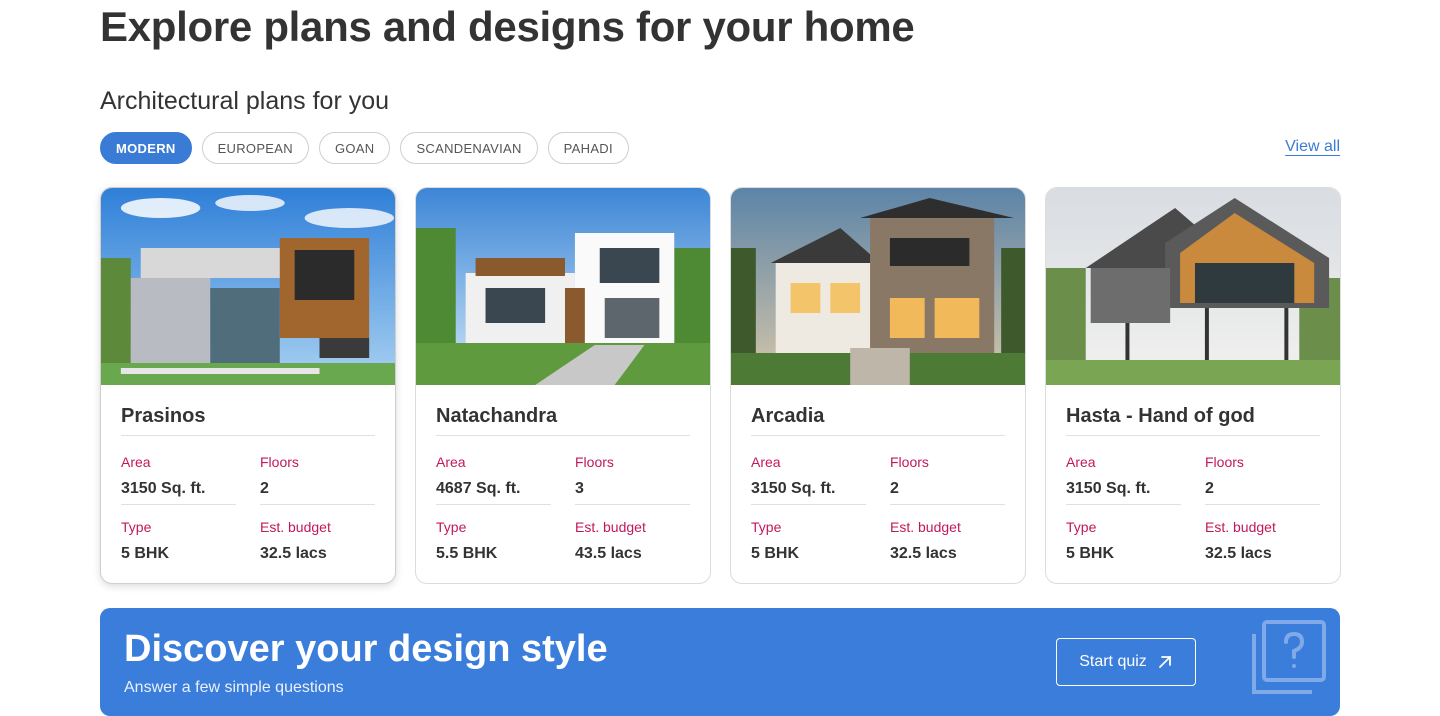  Describe the element at coordinates (878, 419) in the screenshot. I see `plan-name: Arcadia` at that location.